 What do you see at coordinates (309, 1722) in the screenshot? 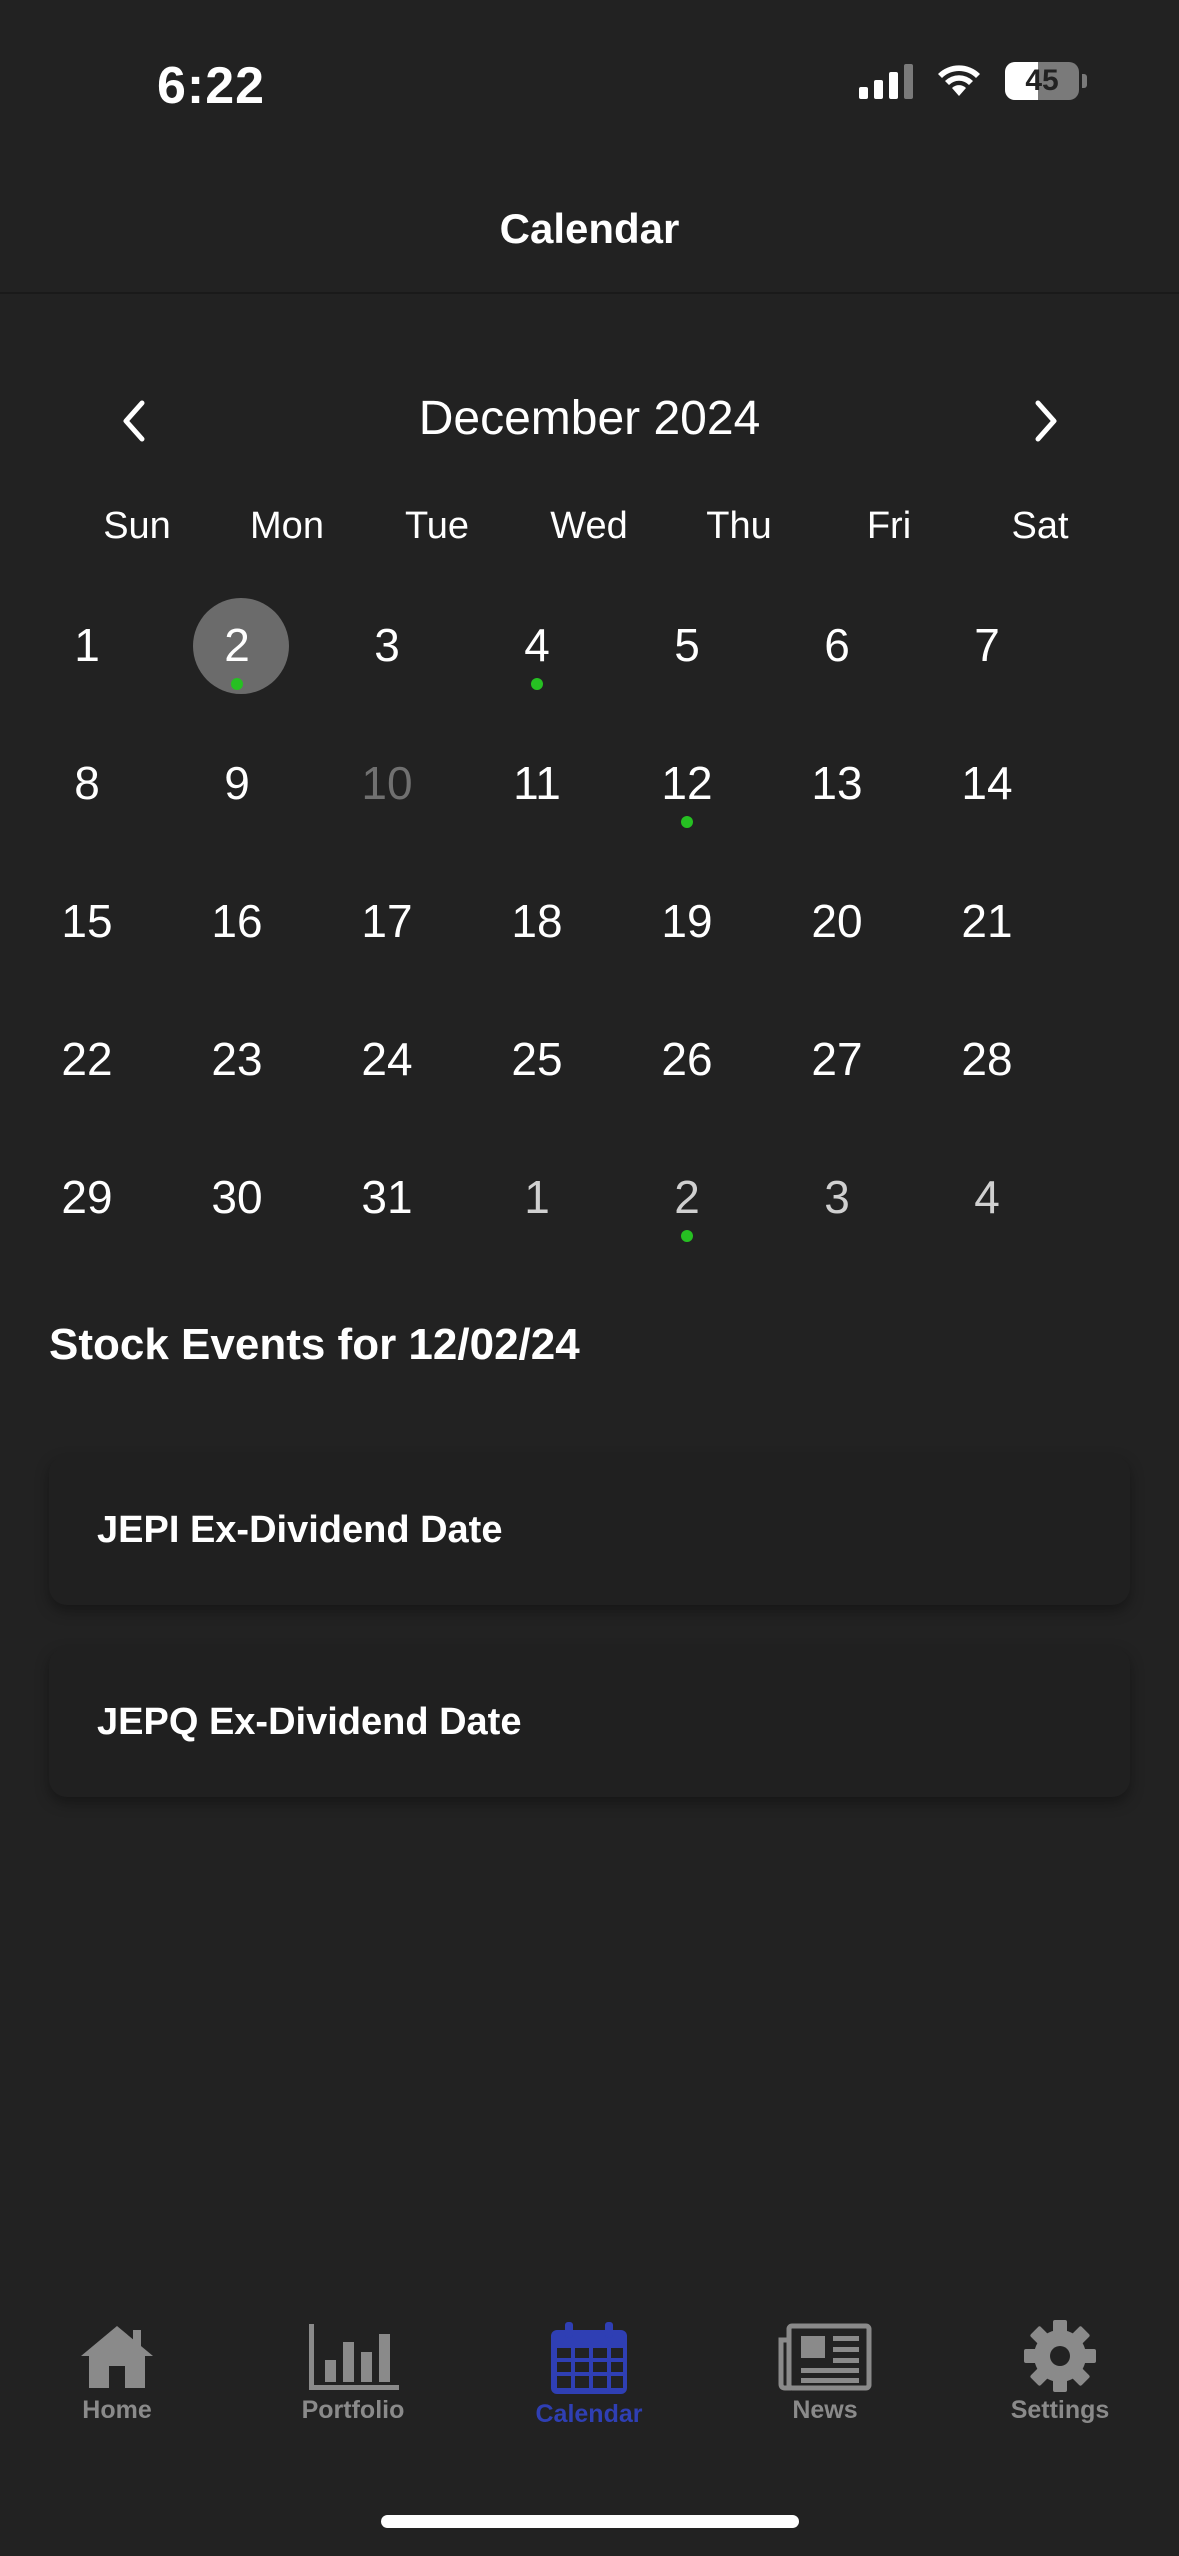
I see `event-label: JEPQ Ex-Dividend Date` at bounding box center [309, 1722].